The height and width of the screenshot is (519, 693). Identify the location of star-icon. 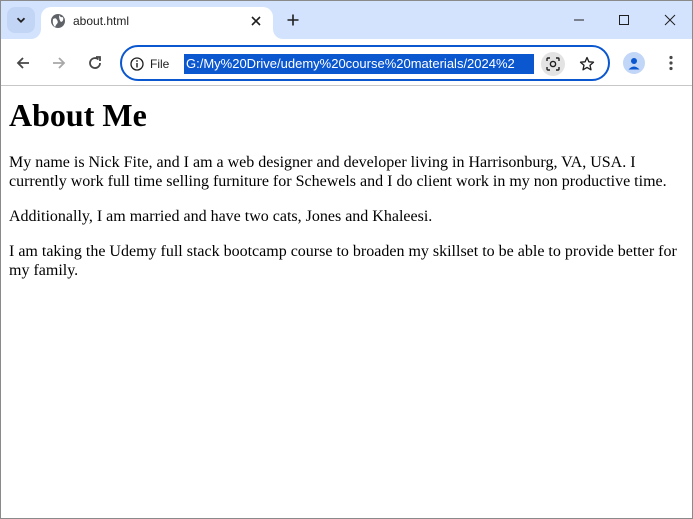
(587, 63).